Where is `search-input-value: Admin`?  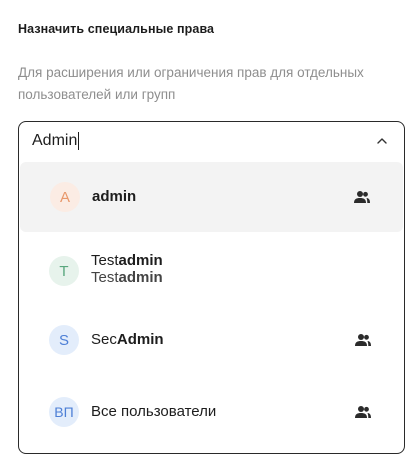 search-input-value: Admin is located at coordinates (55, 140).